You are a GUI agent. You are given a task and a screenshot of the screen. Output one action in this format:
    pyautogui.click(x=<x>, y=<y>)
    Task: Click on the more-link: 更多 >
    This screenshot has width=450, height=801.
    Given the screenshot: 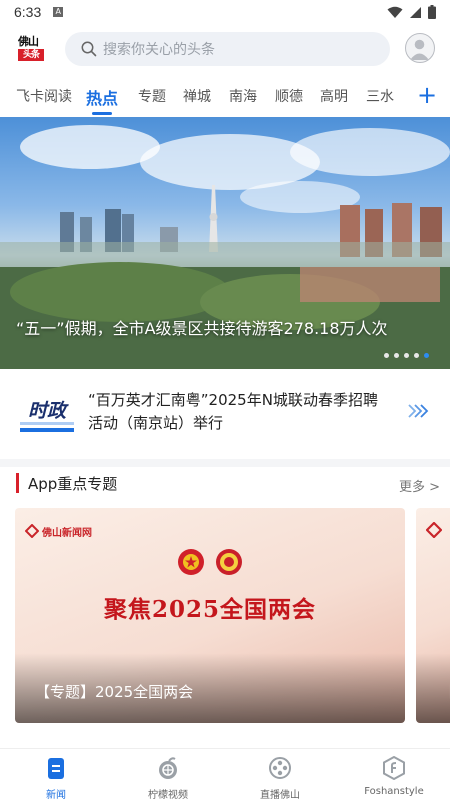 What is the action you would take?
    pyautogui.click(x=419, y=485)
    